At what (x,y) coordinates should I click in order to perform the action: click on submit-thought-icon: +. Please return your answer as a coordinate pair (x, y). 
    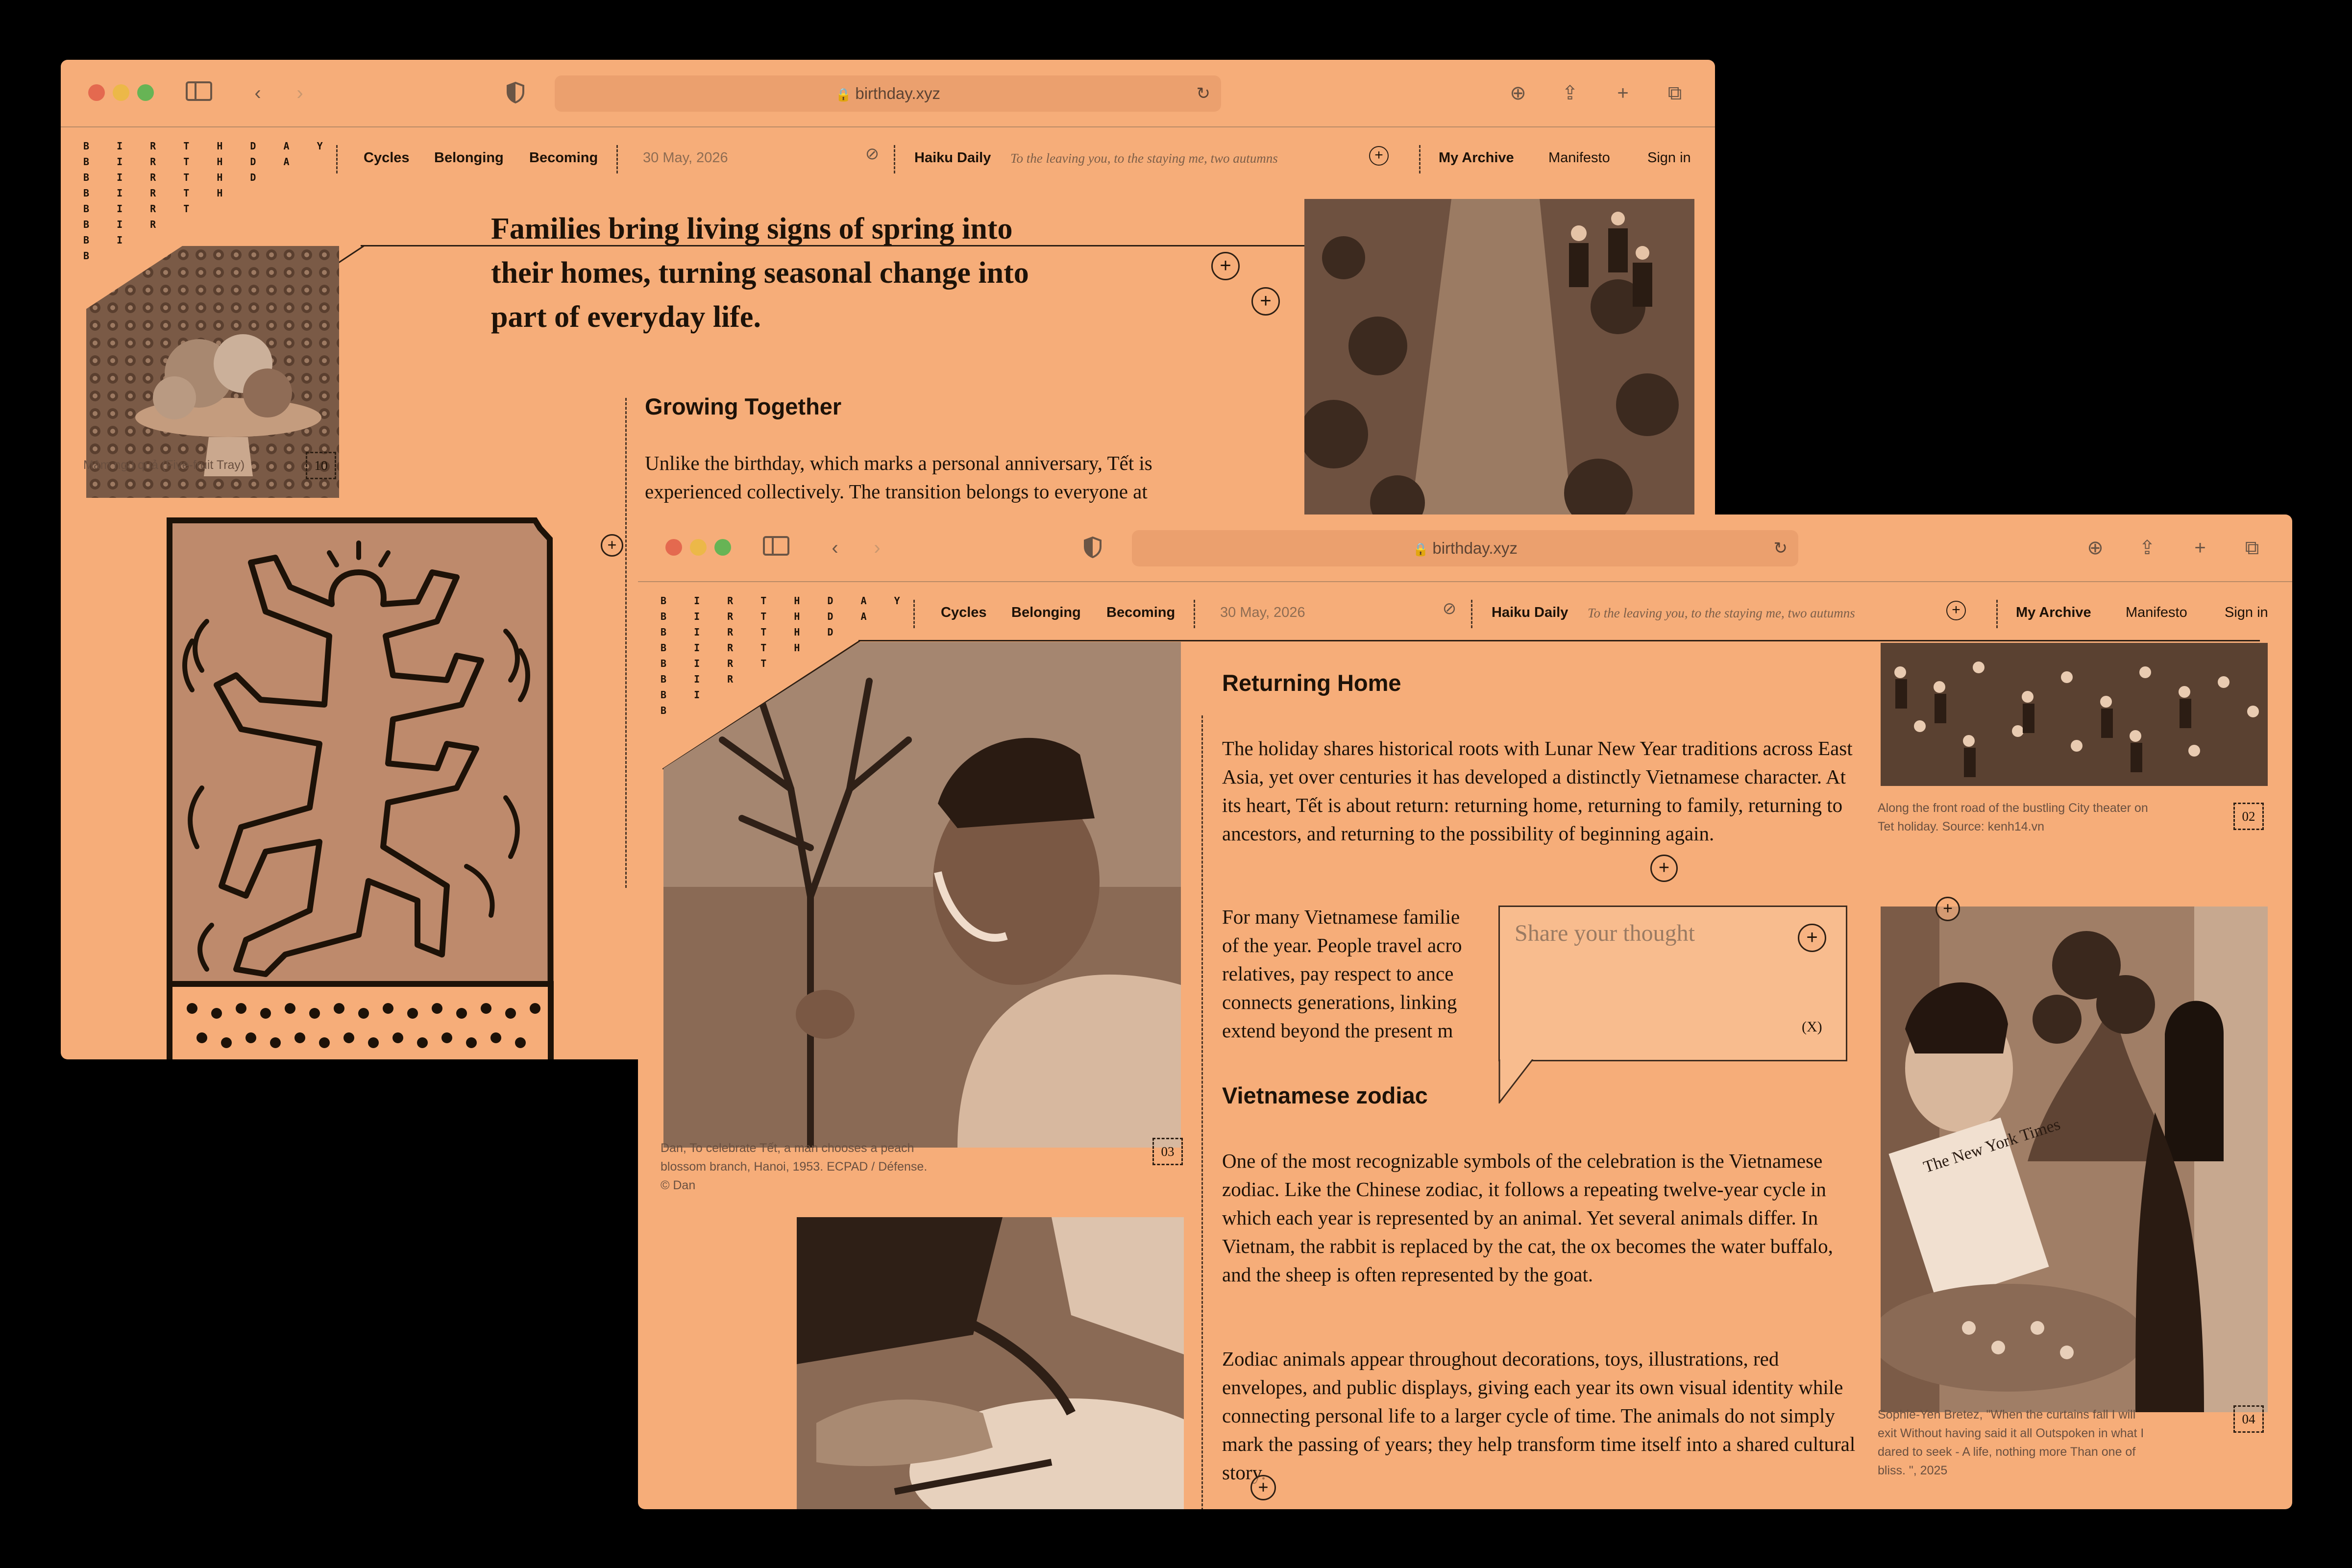
    Looking at the image, I should click on (1812, 938).